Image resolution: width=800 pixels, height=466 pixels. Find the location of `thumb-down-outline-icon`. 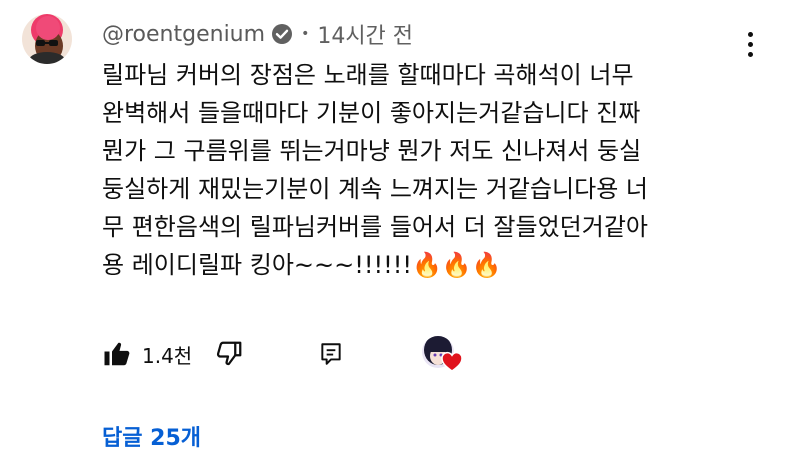

thumb-down-outline-icon is located at coordinates (229, 354).